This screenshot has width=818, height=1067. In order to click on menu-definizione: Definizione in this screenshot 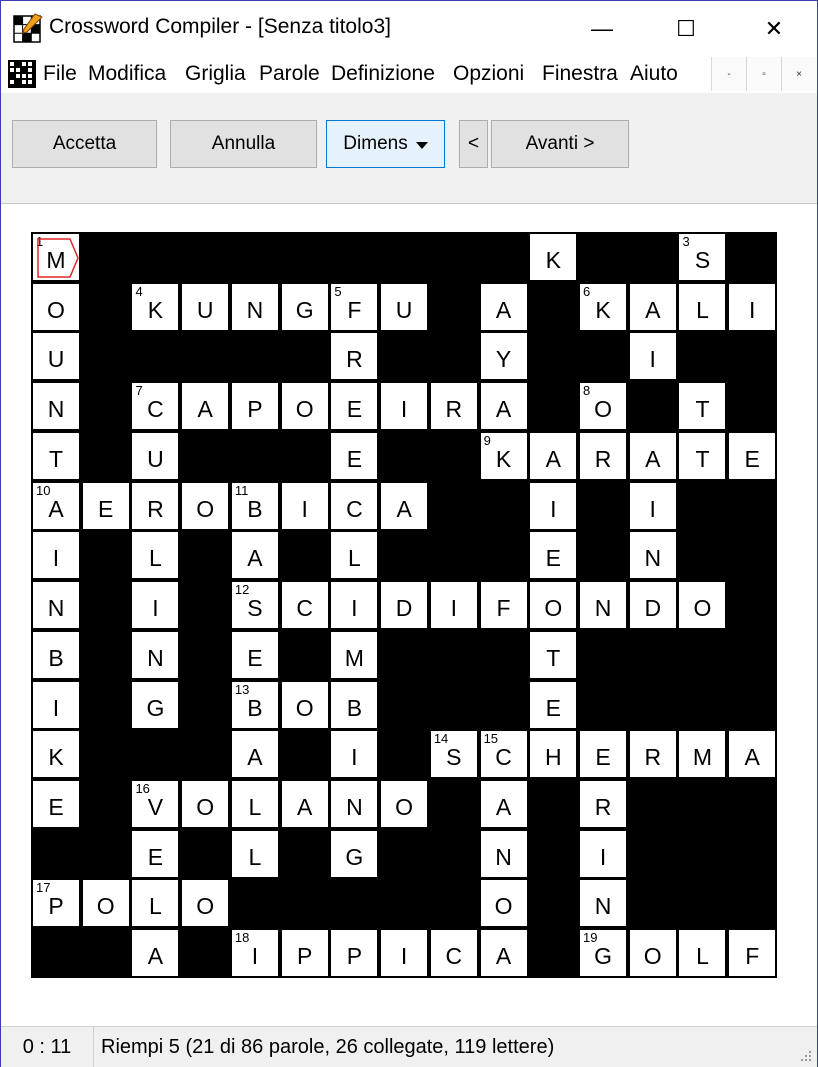, I will do `click(383, 74)`.